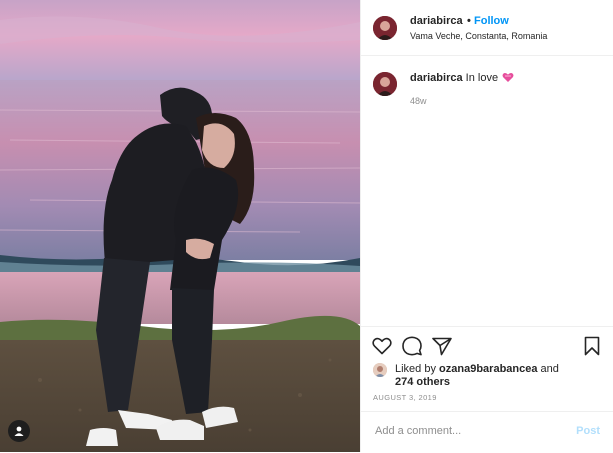 This screenshot has height=453, width=613. I want to click on user-tag-icon, so click(19, 431).